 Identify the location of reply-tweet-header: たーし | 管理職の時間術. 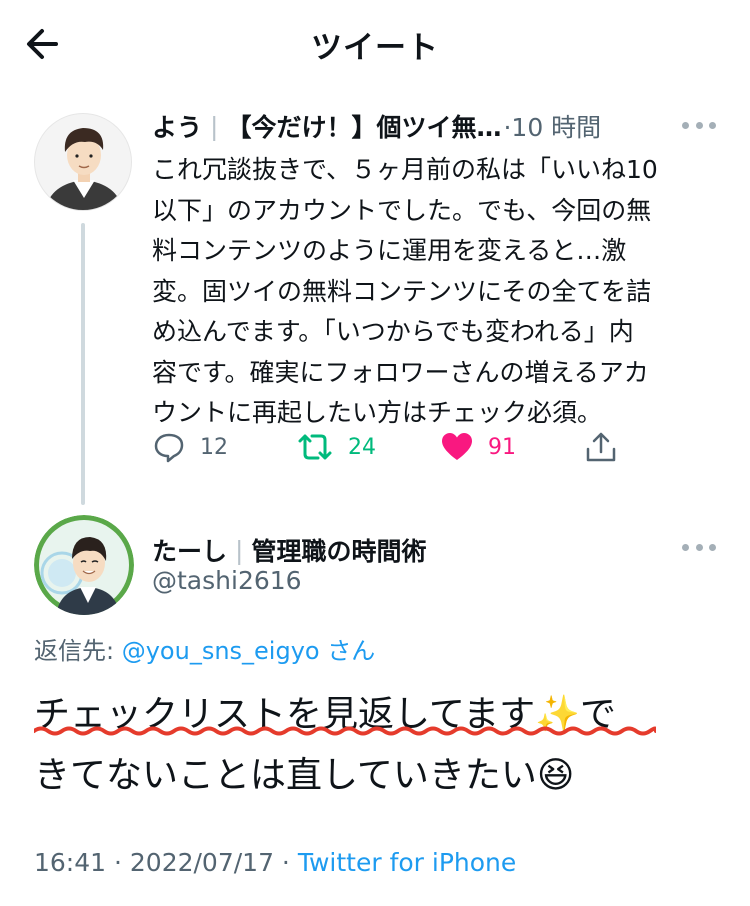
(289, 550).